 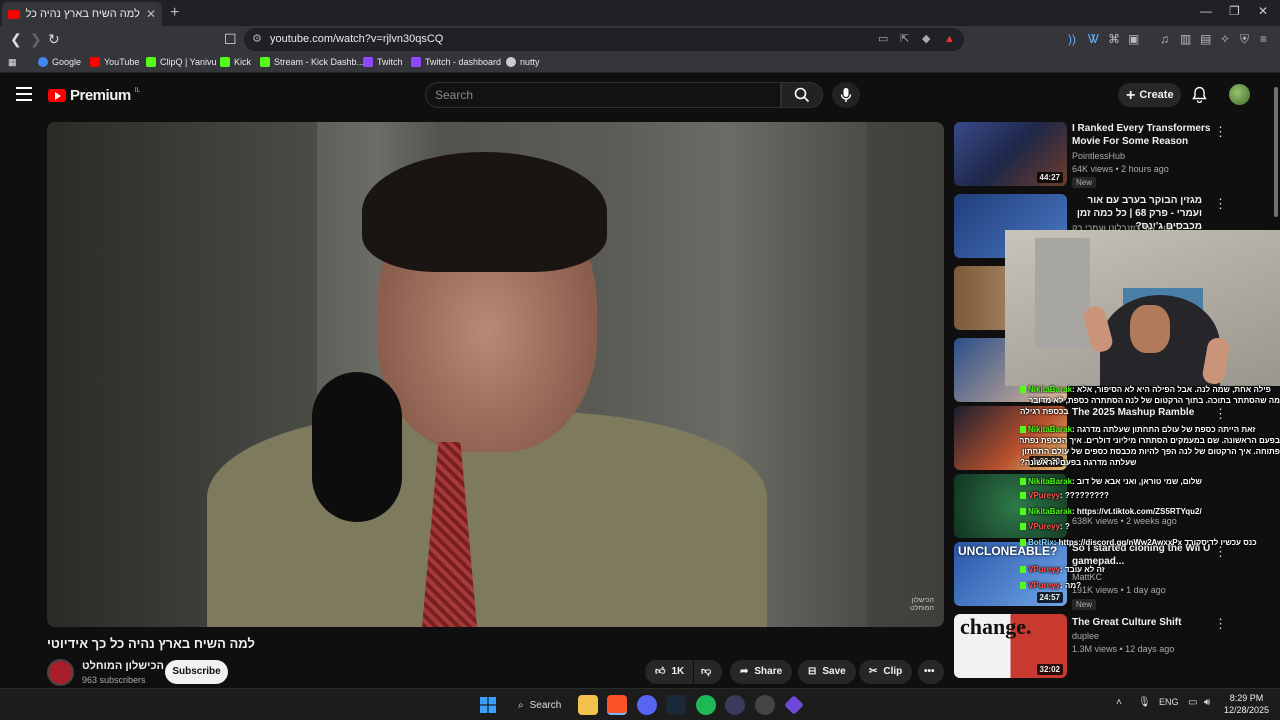 I want to click on chat-text: : ?????????, so click(x=1084, y=495).